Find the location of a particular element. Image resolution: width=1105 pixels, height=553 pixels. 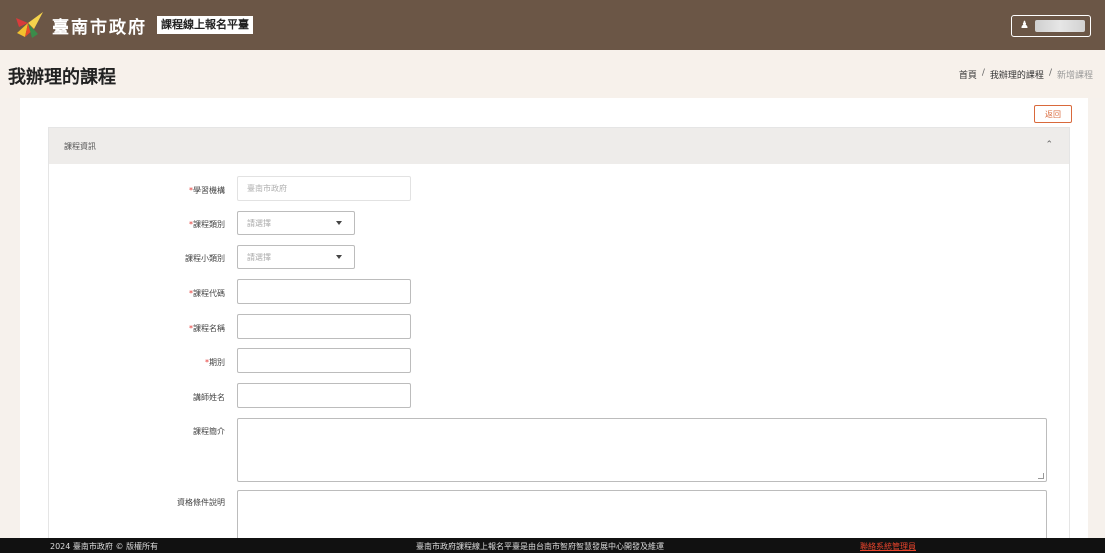

contact-admin-link: 聯絡系統管理員 is located at coordinates (888, 546).